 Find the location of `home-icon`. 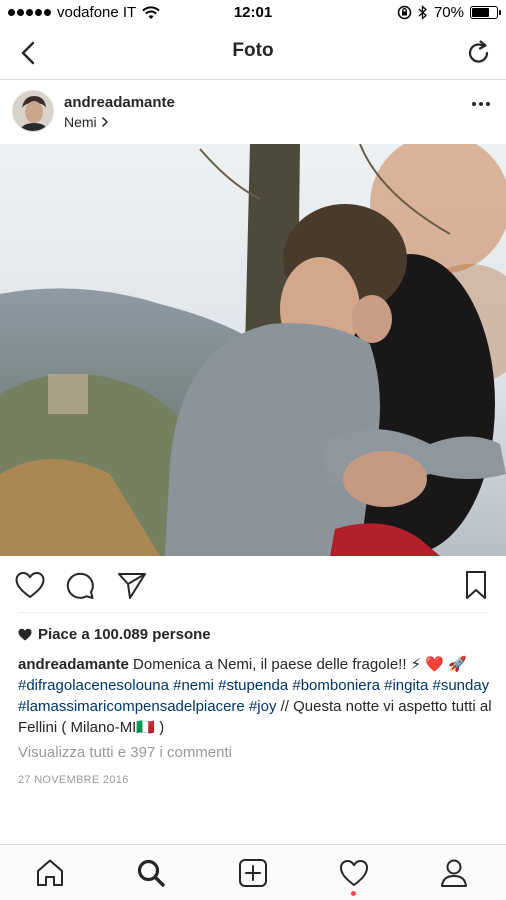

home-icon is located at coordinates (50, 873).